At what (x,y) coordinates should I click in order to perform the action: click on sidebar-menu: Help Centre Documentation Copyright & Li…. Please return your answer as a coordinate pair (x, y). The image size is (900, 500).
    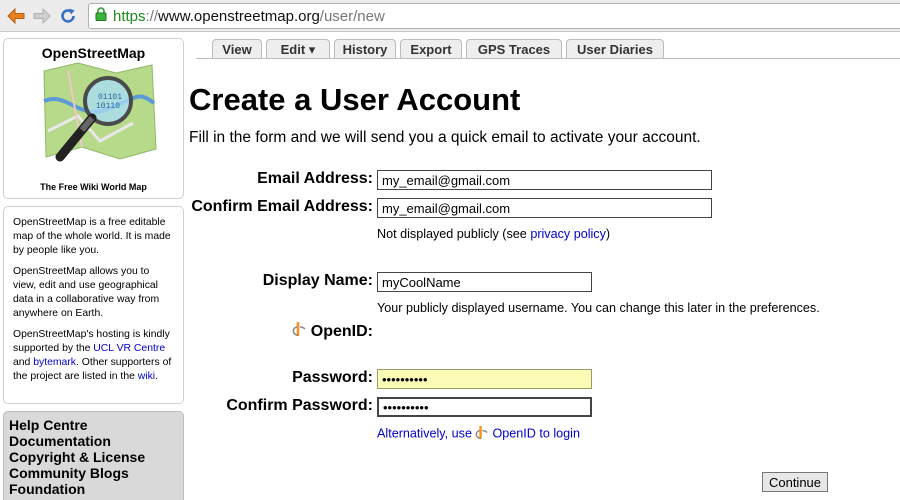
    Looking at the image, I should click on (93, 455).